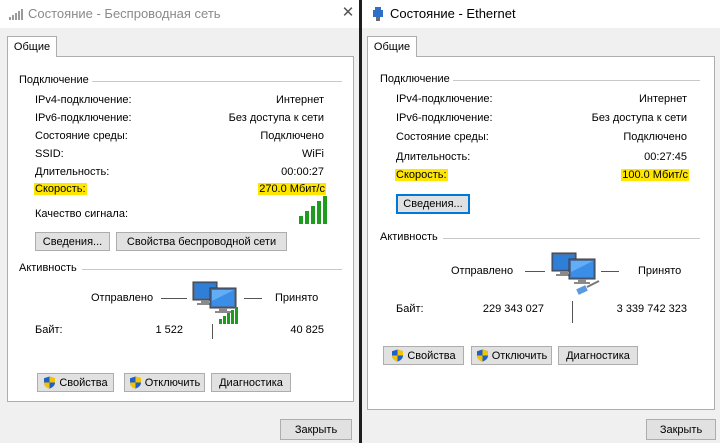 Image resolution: width=720 pixels, height=443 pixels. What do you see at coordinates (541, 14) in the screenshot?
I see `title-bar: Состояние - Ethernet` at bounding box center [541, 14].